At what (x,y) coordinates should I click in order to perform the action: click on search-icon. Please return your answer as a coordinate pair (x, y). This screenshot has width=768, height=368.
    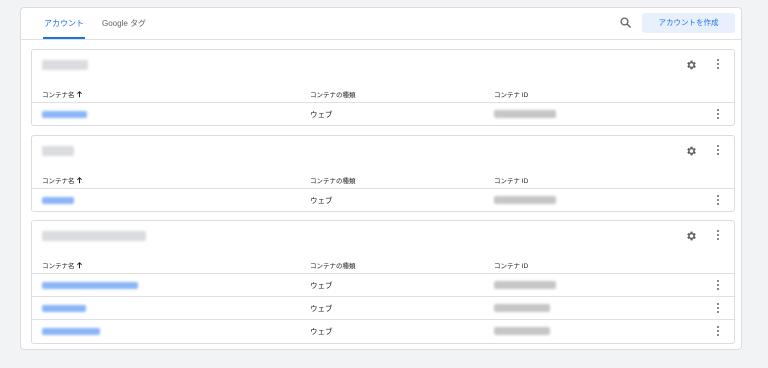
    Looking at the image, I should click on (625, 22).